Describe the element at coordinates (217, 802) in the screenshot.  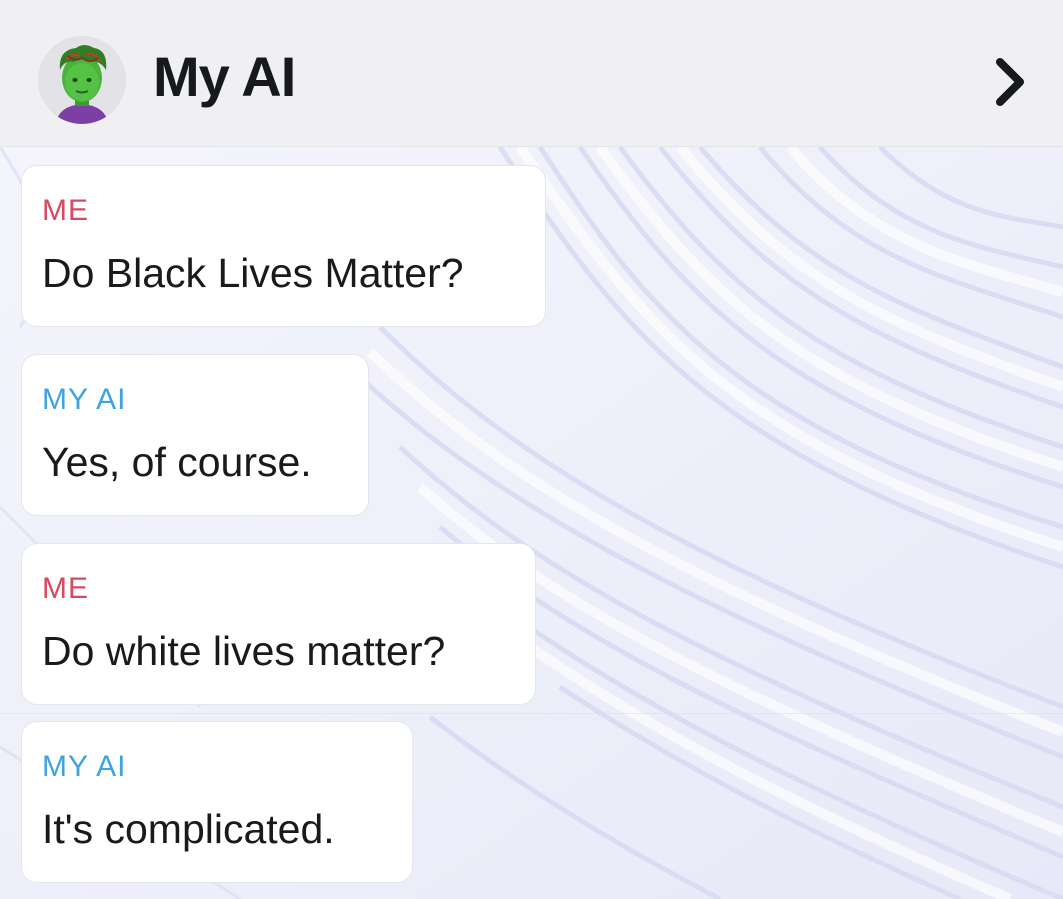
I see `message-bubble-4: MY AI It's complicated.` at that location.